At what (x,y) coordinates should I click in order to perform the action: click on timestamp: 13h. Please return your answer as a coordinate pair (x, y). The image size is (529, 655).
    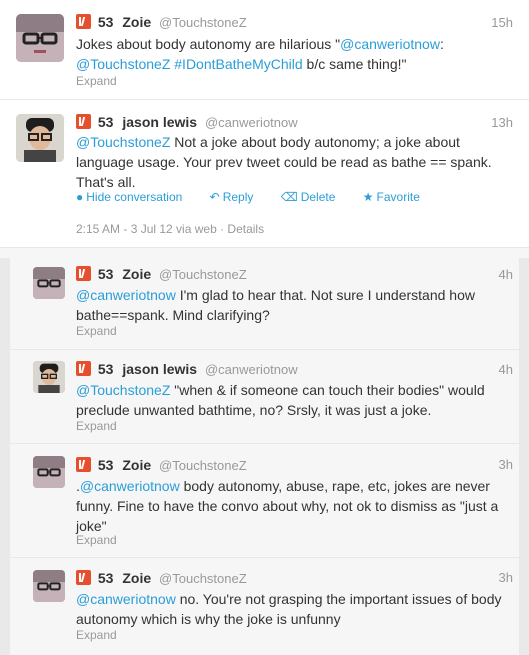
    Looking at the image, I should click on (502, 122).